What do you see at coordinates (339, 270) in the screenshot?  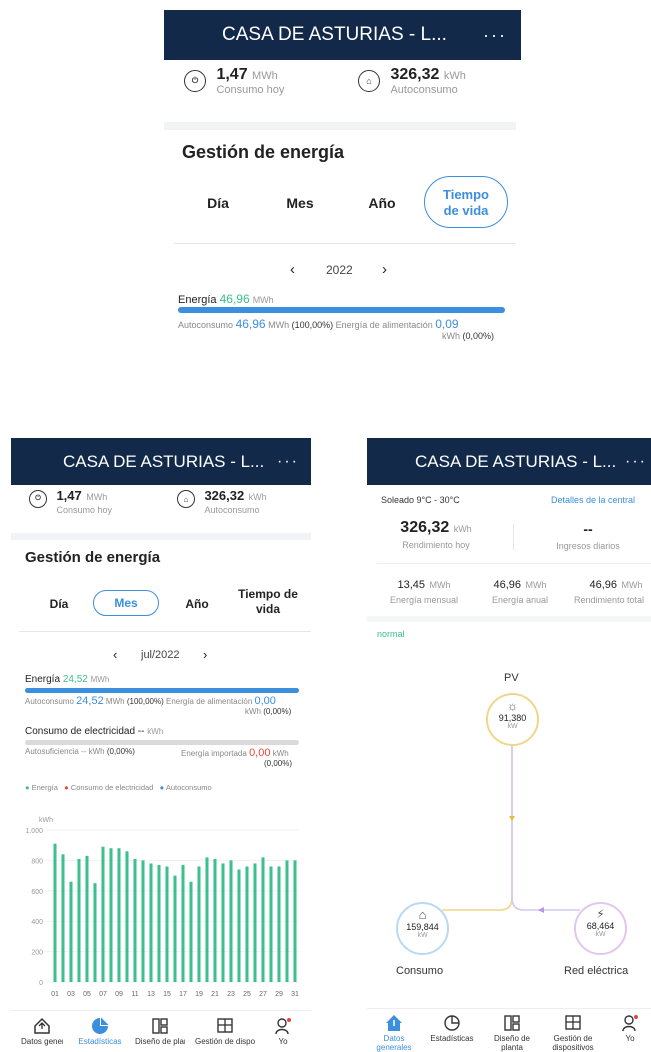 I see `period-label: 2022` at bounding box center [339, 270].